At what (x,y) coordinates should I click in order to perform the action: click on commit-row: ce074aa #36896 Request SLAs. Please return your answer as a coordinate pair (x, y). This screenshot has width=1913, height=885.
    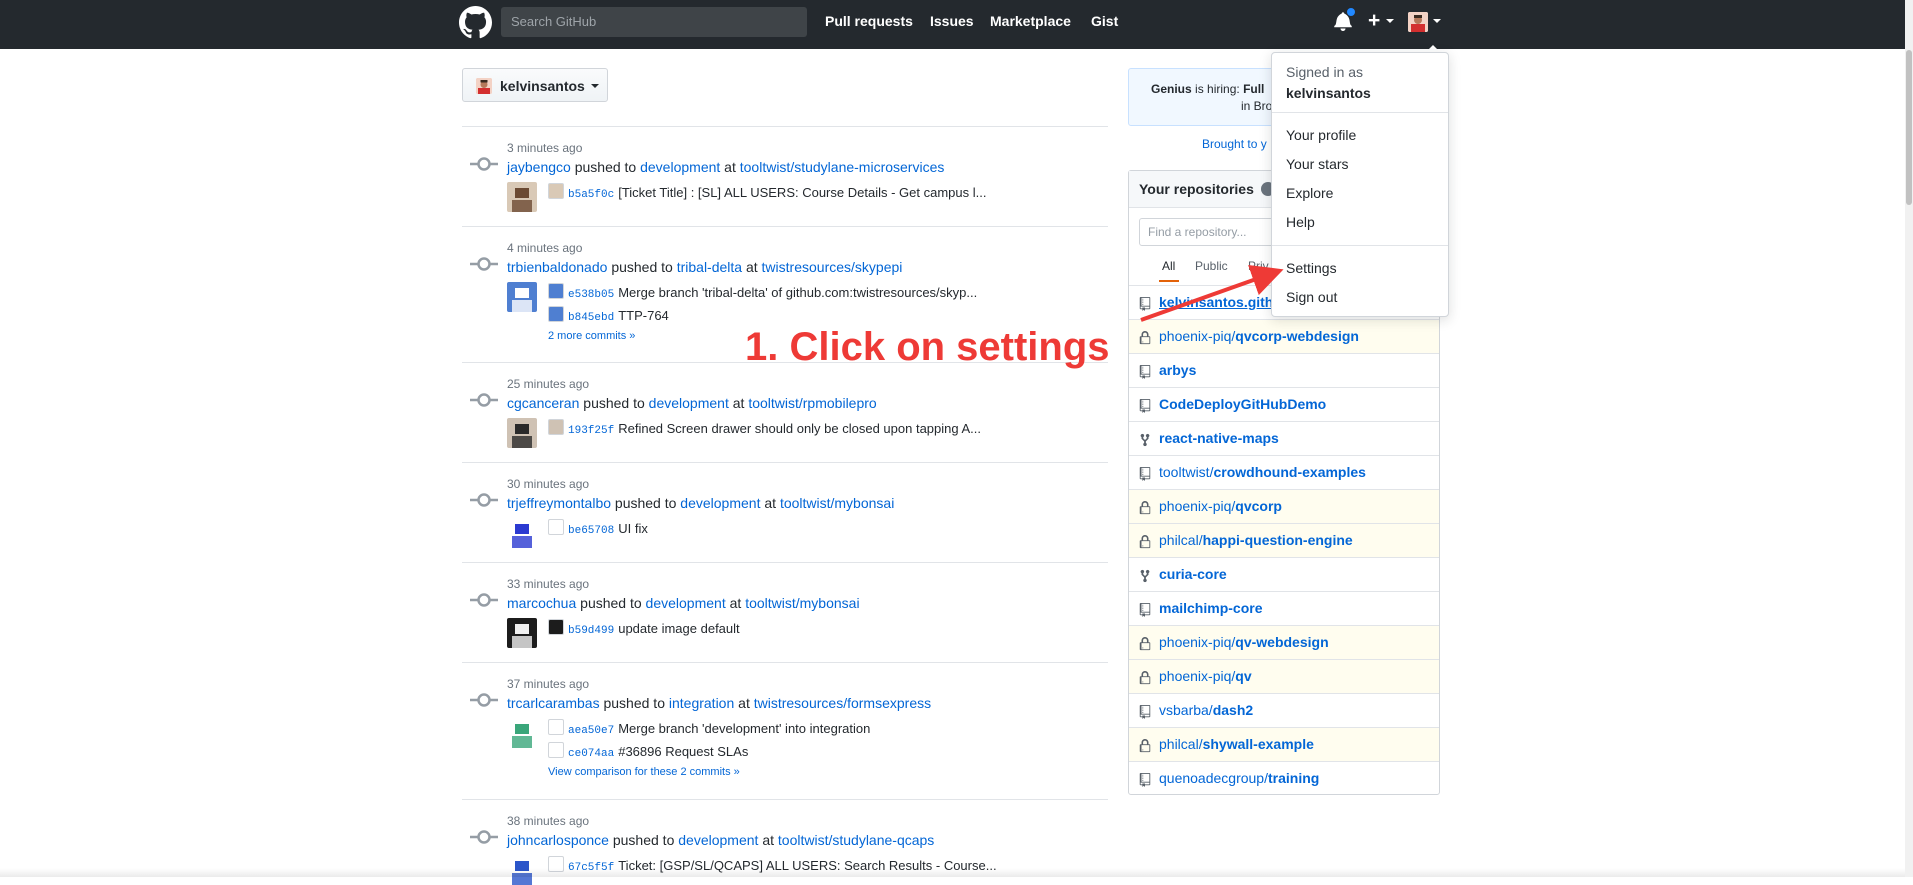
    Looking at the image, I should click on (648, 751).